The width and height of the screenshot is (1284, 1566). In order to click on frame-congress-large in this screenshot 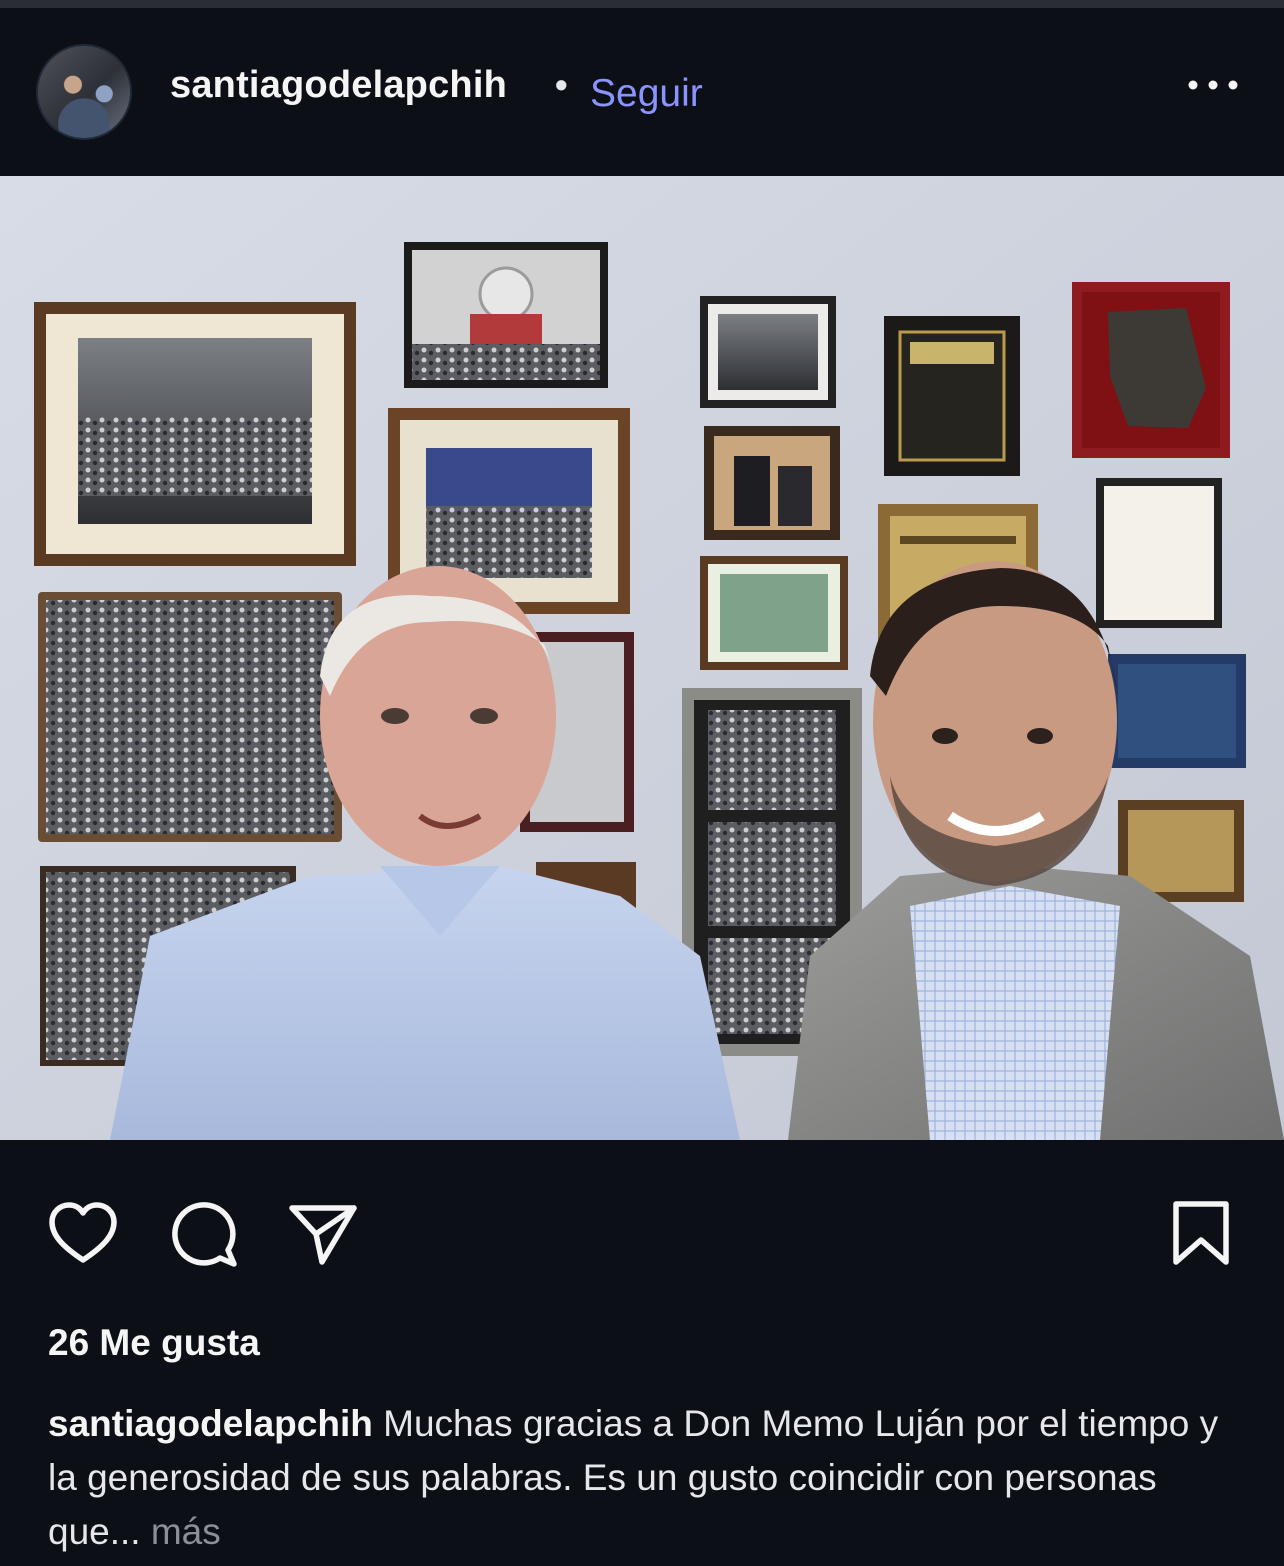, I will do `click(195, 434)`.